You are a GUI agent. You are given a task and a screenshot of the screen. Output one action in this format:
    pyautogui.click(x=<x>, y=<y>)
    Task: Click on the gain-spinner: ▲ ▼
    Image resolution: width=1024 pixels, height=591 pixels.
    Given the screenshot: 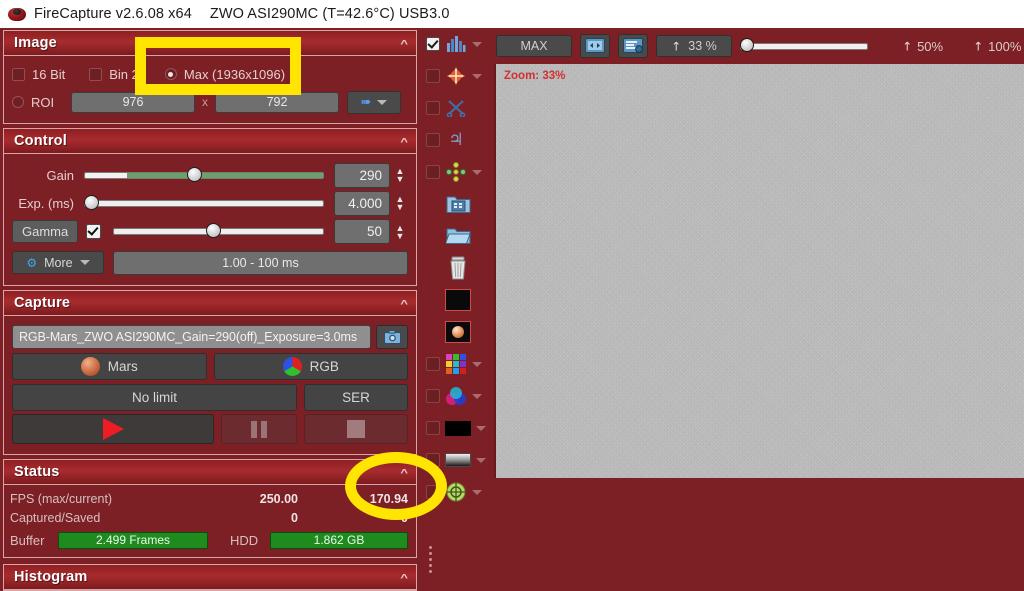 What is the action you would take?
    pyautogui.click(x=400, y=175)
    